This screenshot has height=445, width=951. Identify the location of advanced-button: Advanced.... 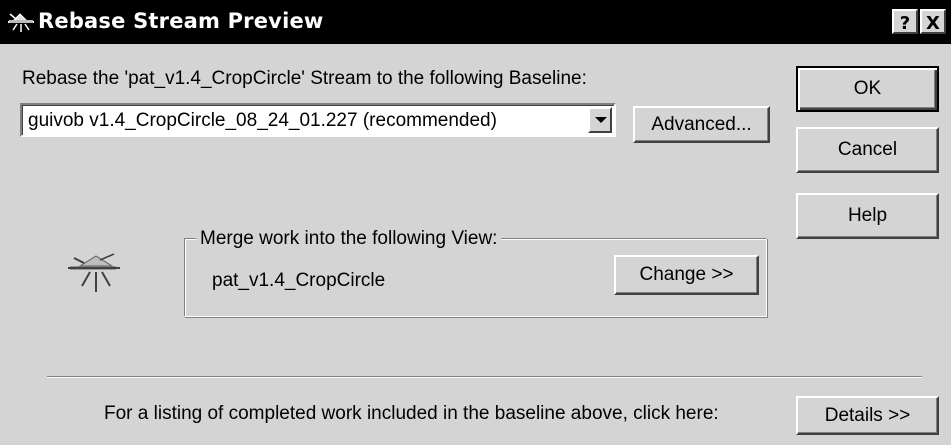
(701, 124).